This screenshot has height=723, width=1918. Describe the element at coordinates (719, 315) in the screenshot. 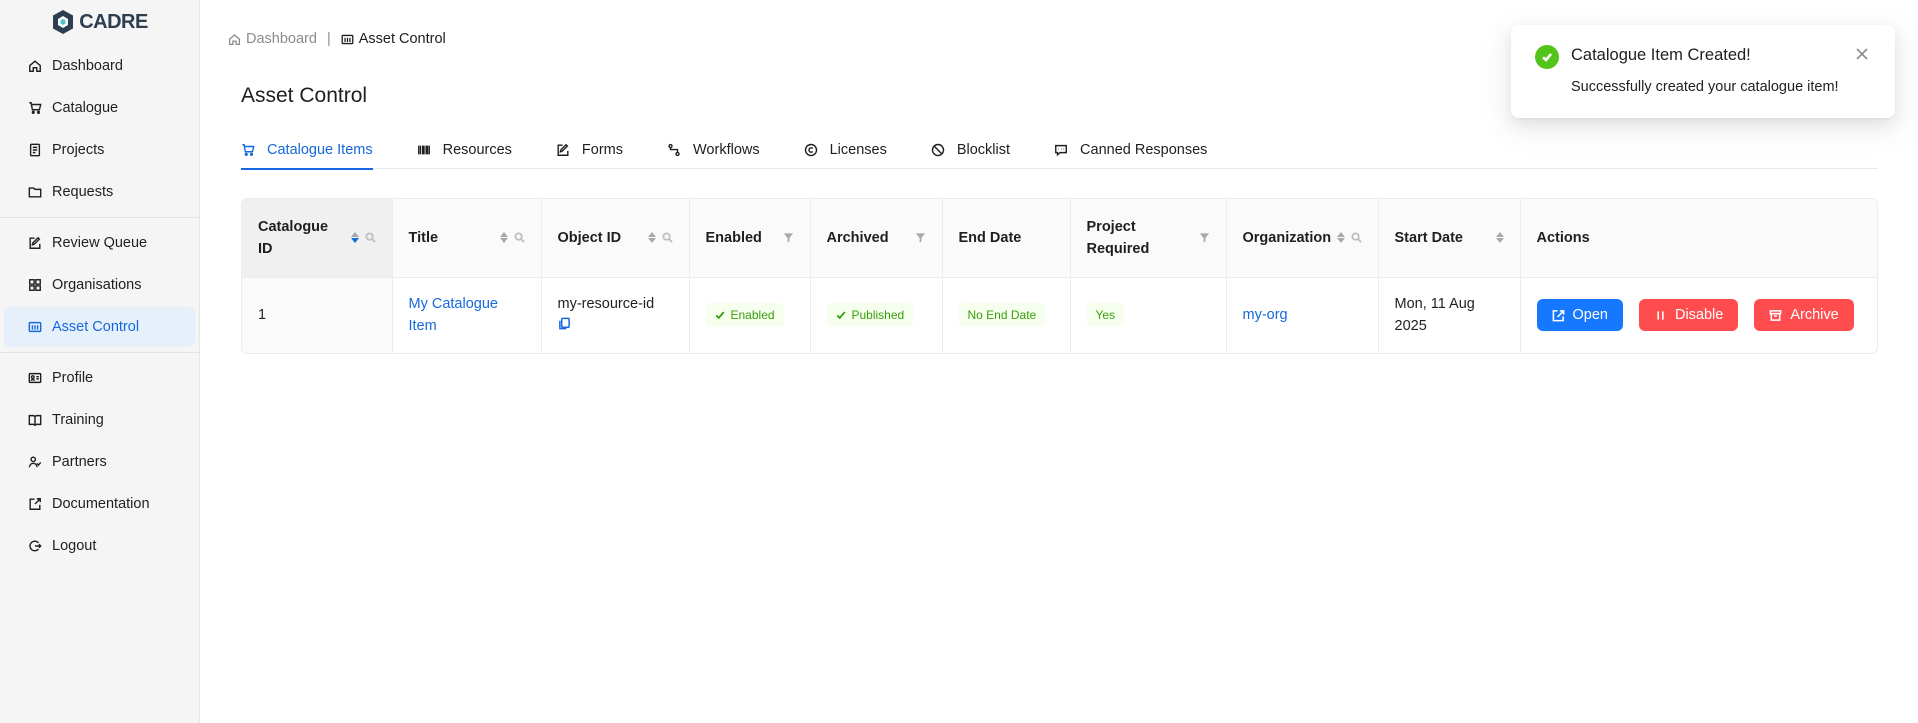

I see `check-icon` at that location.